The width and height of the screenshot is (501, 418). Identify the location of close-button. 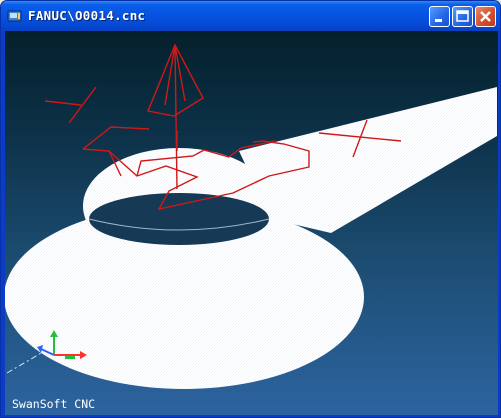
(485, 16).